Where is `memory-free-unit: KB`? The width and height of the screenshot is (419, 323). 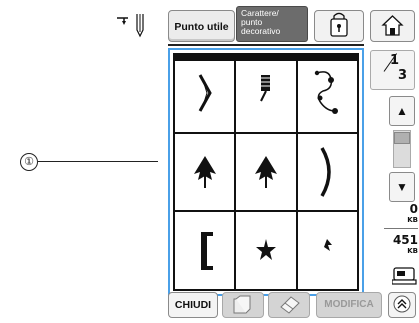
memory-free-unit: KB is located at coordinates (412, 251).